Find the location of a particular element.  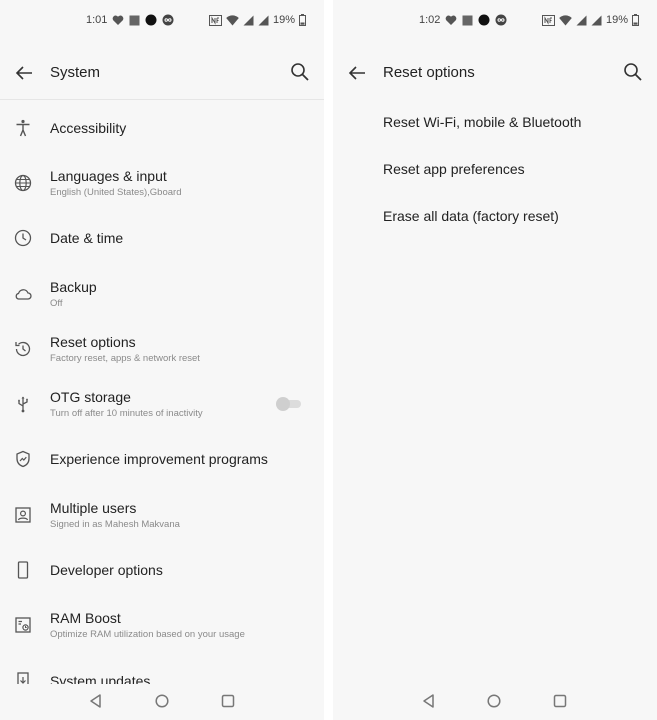

status-left: 1:02 is located at coordinates (463, 20).